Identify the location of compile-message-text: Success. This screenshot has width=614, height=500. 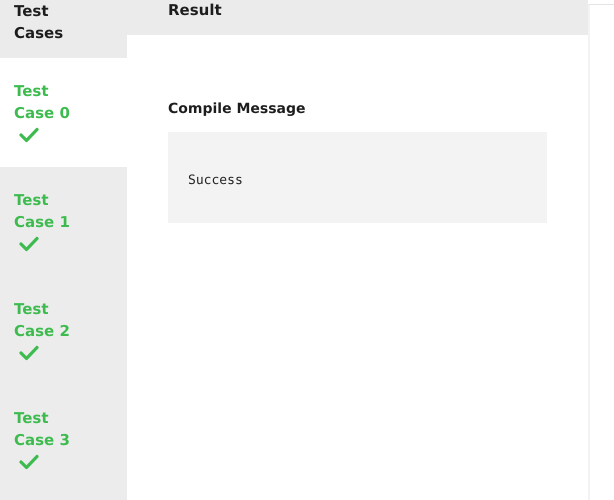
(215, 180).